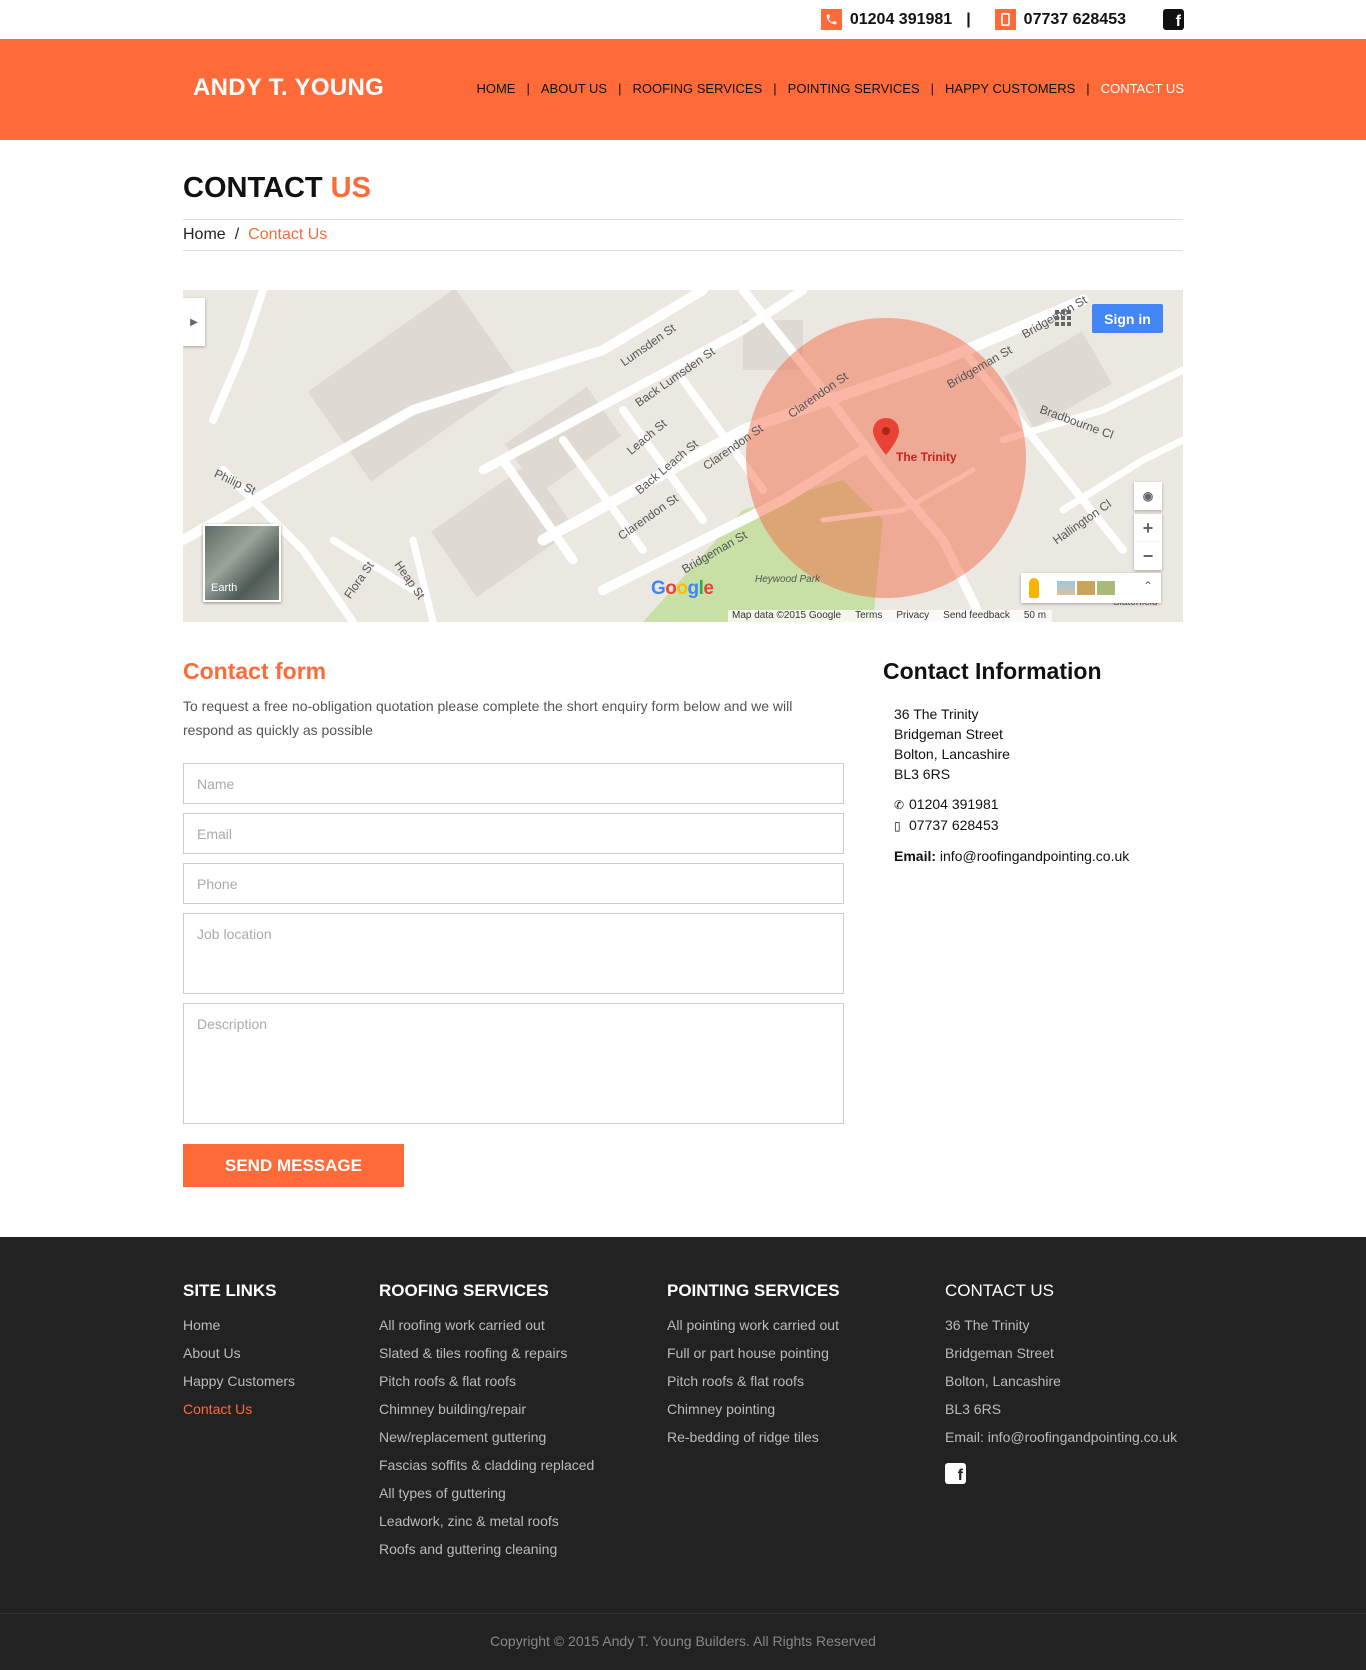 Image resolution: width=1366 pixels, height=1670 pixels. Describe the element at coordinates (912, 616) in the screenshot. I see `map-privacy-link: Privacy` at that location.